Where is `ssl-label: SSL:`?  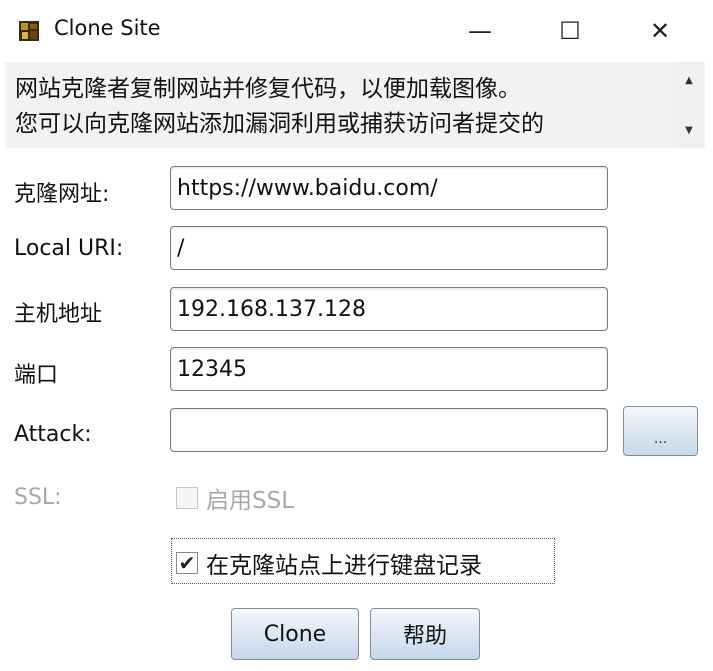
ssl-label: SSL: is located at coordinates (38, 497).